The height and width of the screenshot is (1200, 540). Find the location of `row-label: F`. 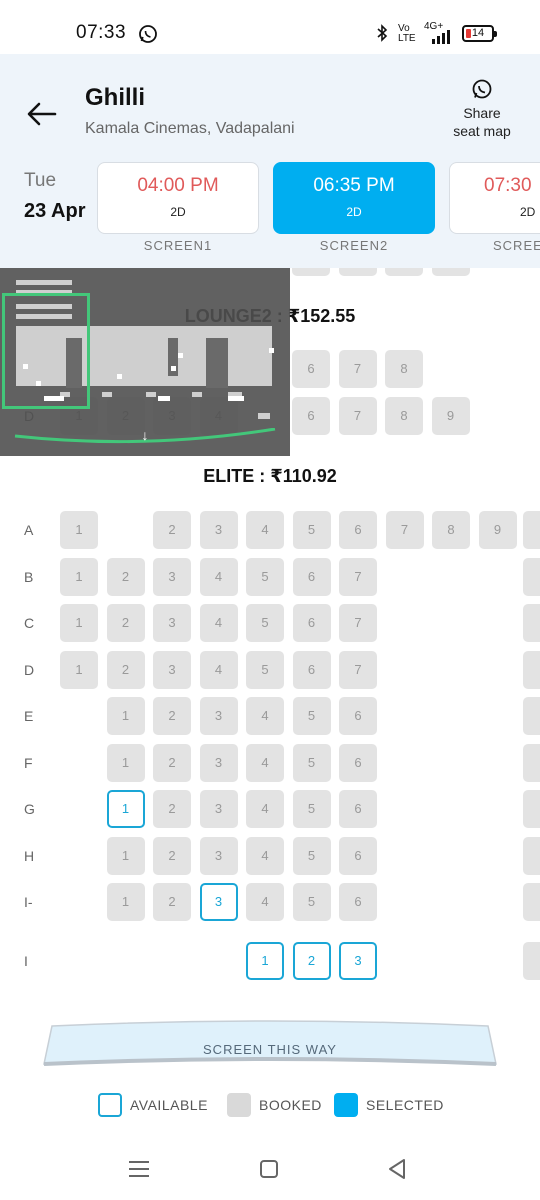

row-label: F is located at coordinates (28, 762).